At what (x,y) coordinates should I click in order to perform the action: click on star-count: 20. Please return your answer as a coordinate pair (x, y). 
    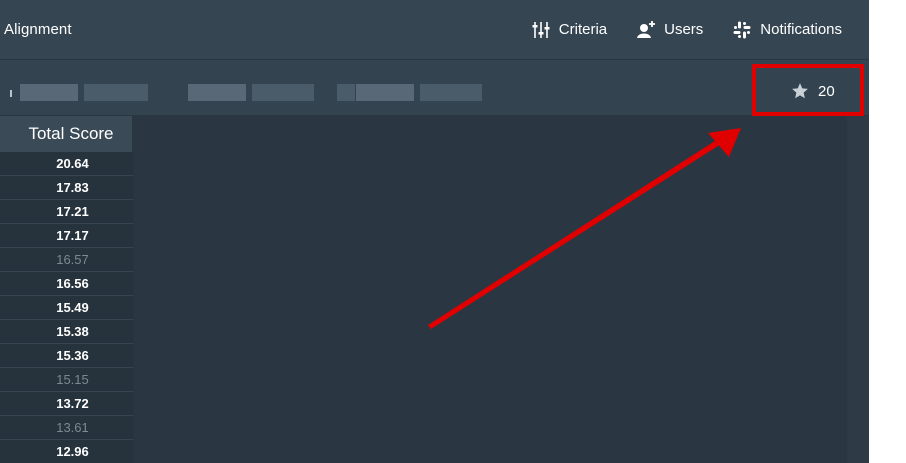
    Looking at the image, I should click on (826, 91).